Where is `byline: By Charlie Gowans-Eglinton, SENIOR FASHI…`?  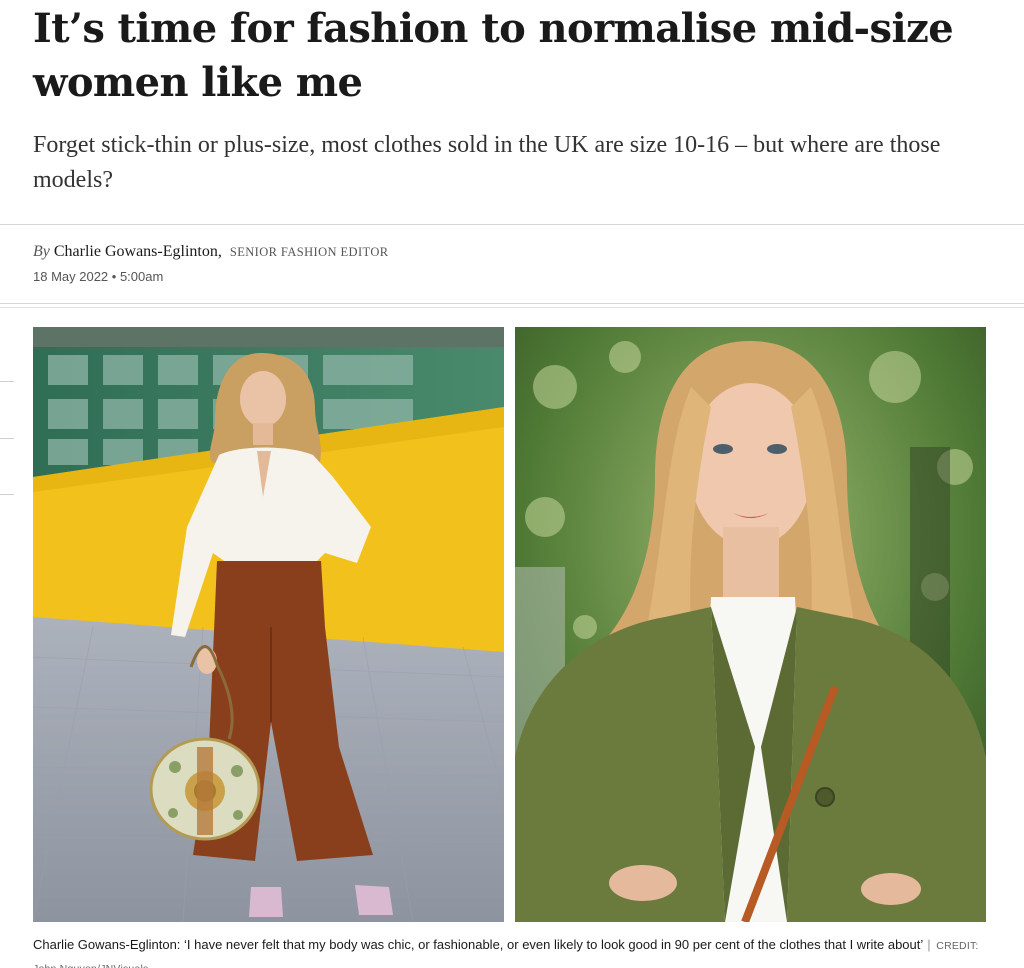 byline: By Charlie Gowans-Eglinton, SENIOR FASHI… is located at coordinates (210, 252).